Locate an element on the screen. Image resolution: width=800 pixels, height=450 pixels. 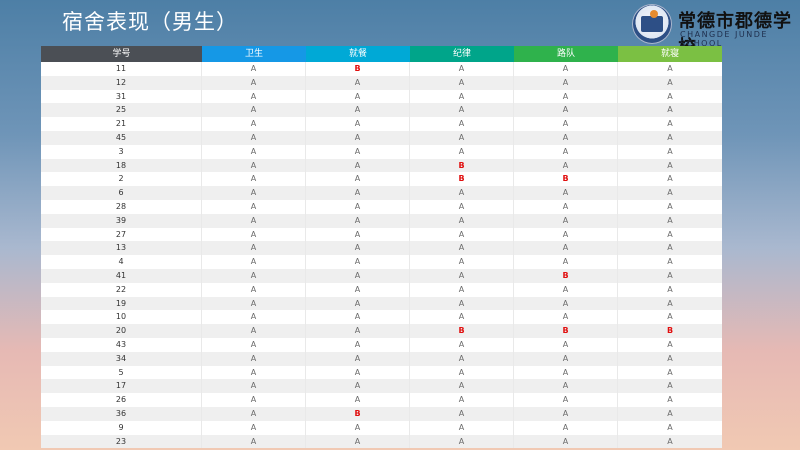
student-id-cell: 21 is located at coordinates (121, 124).